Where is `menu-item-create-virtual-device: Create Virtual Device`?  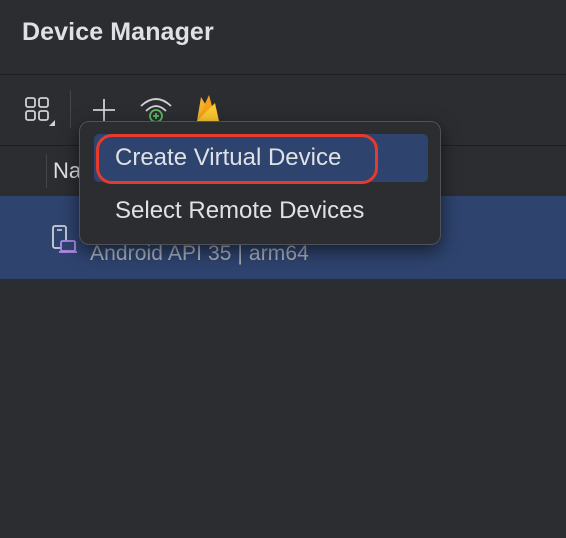 menu-item-create-virtual-device: Create Virtual Device is located at coordinates (261, 158).